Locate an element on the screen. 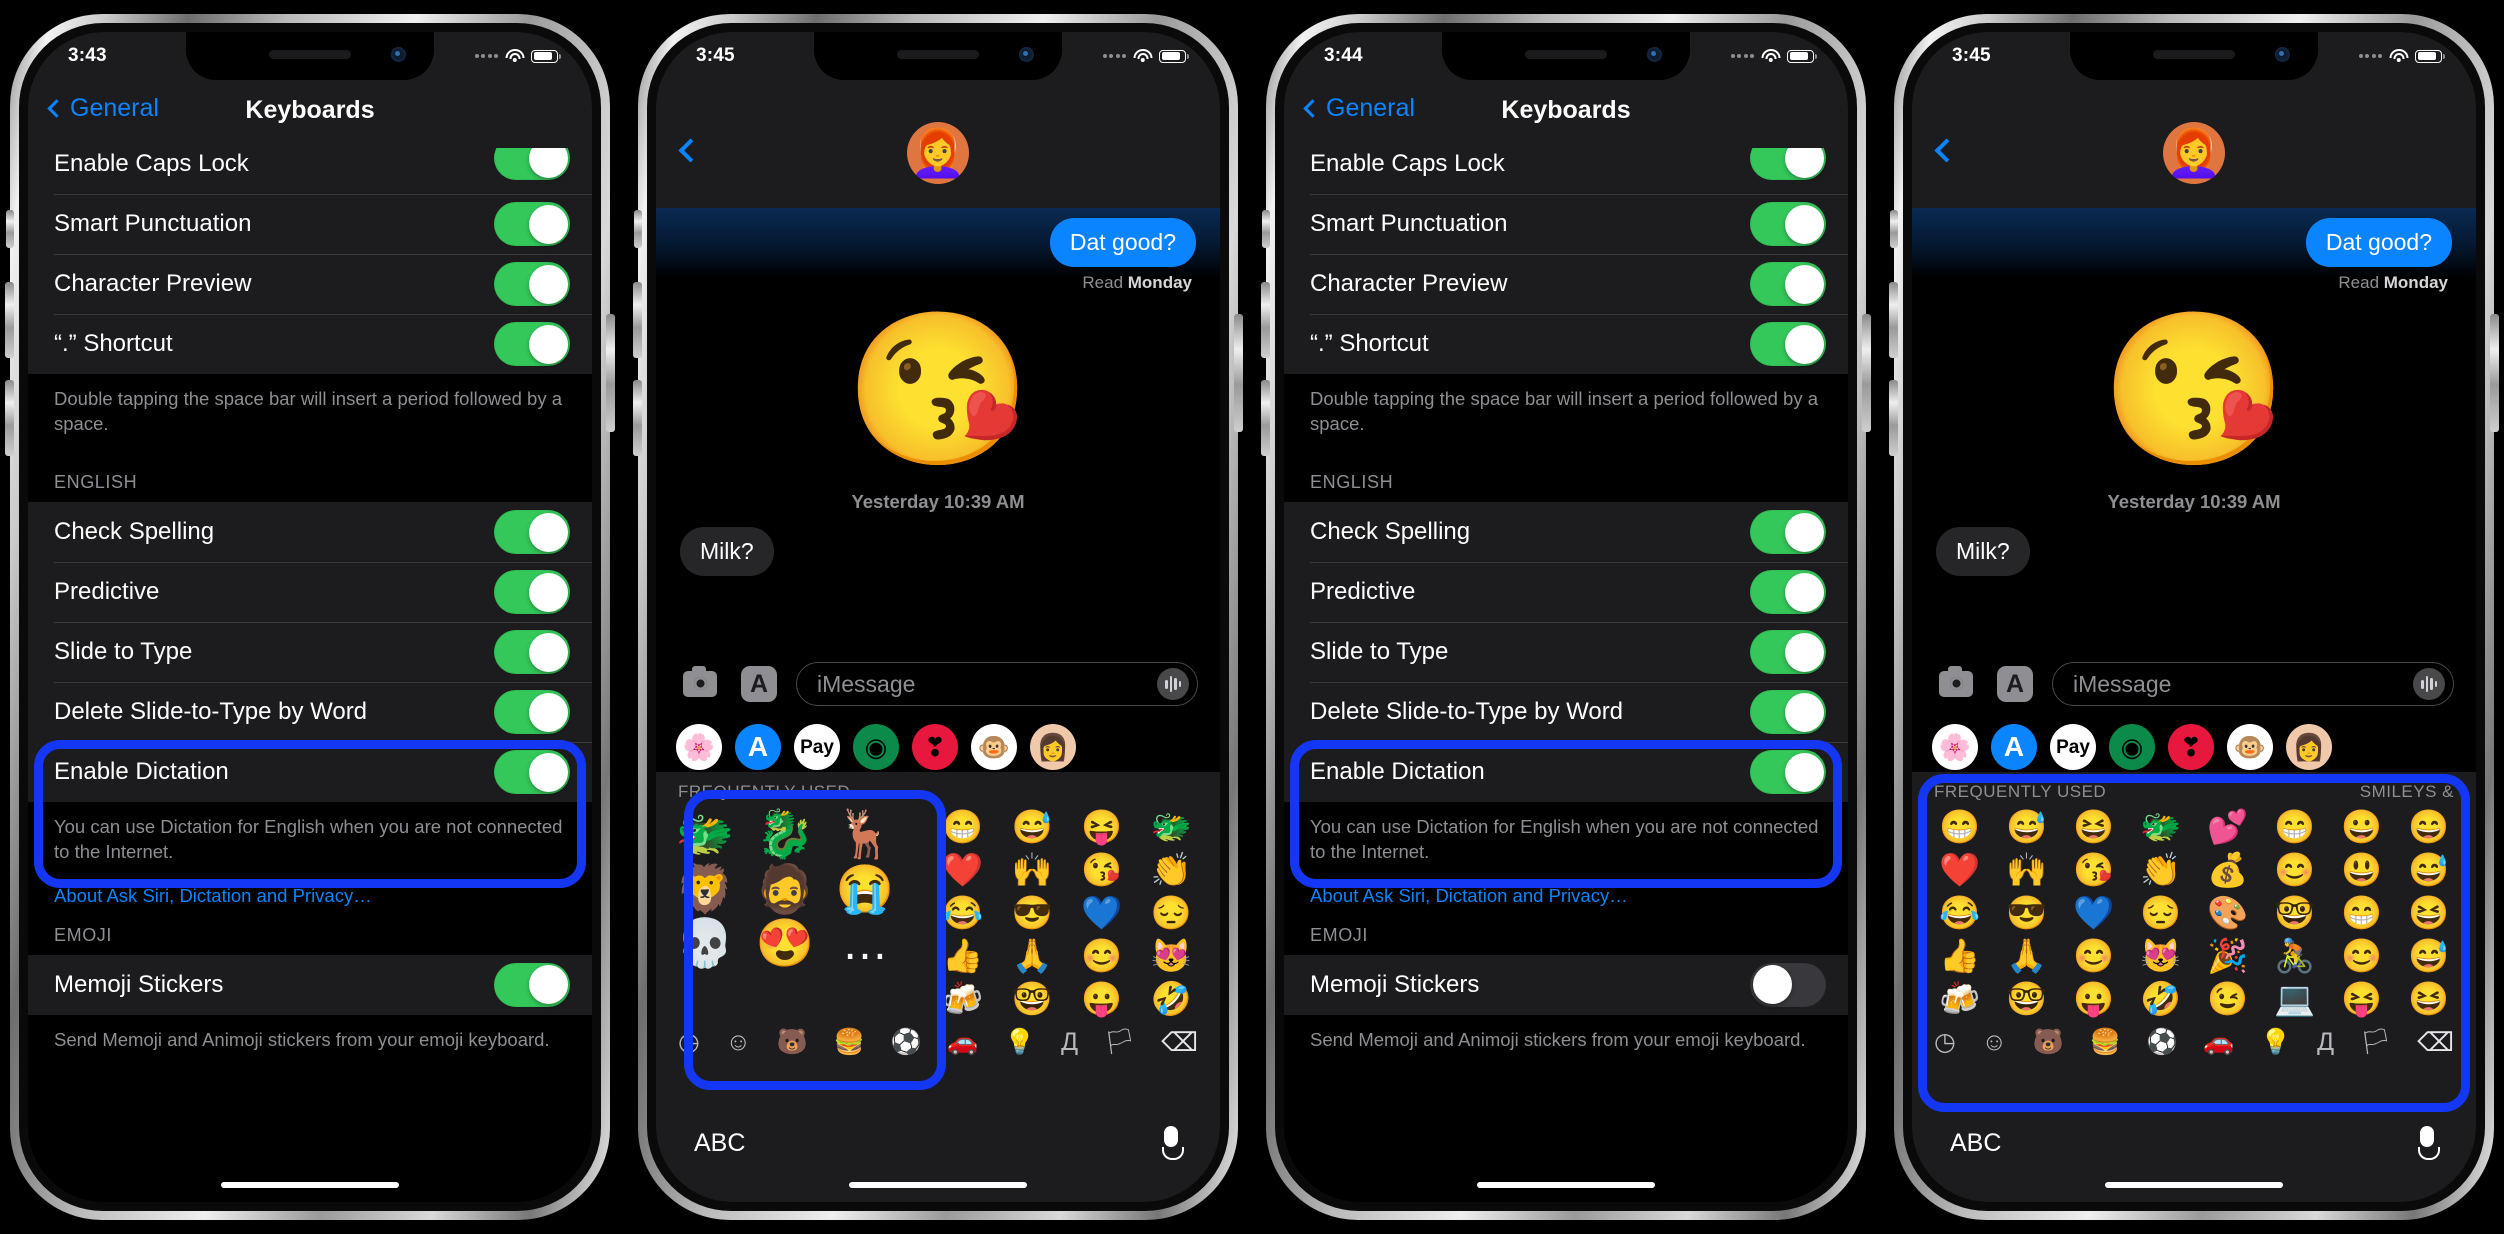  toggle-smart-punctuation is located at coordinates (532, 224).